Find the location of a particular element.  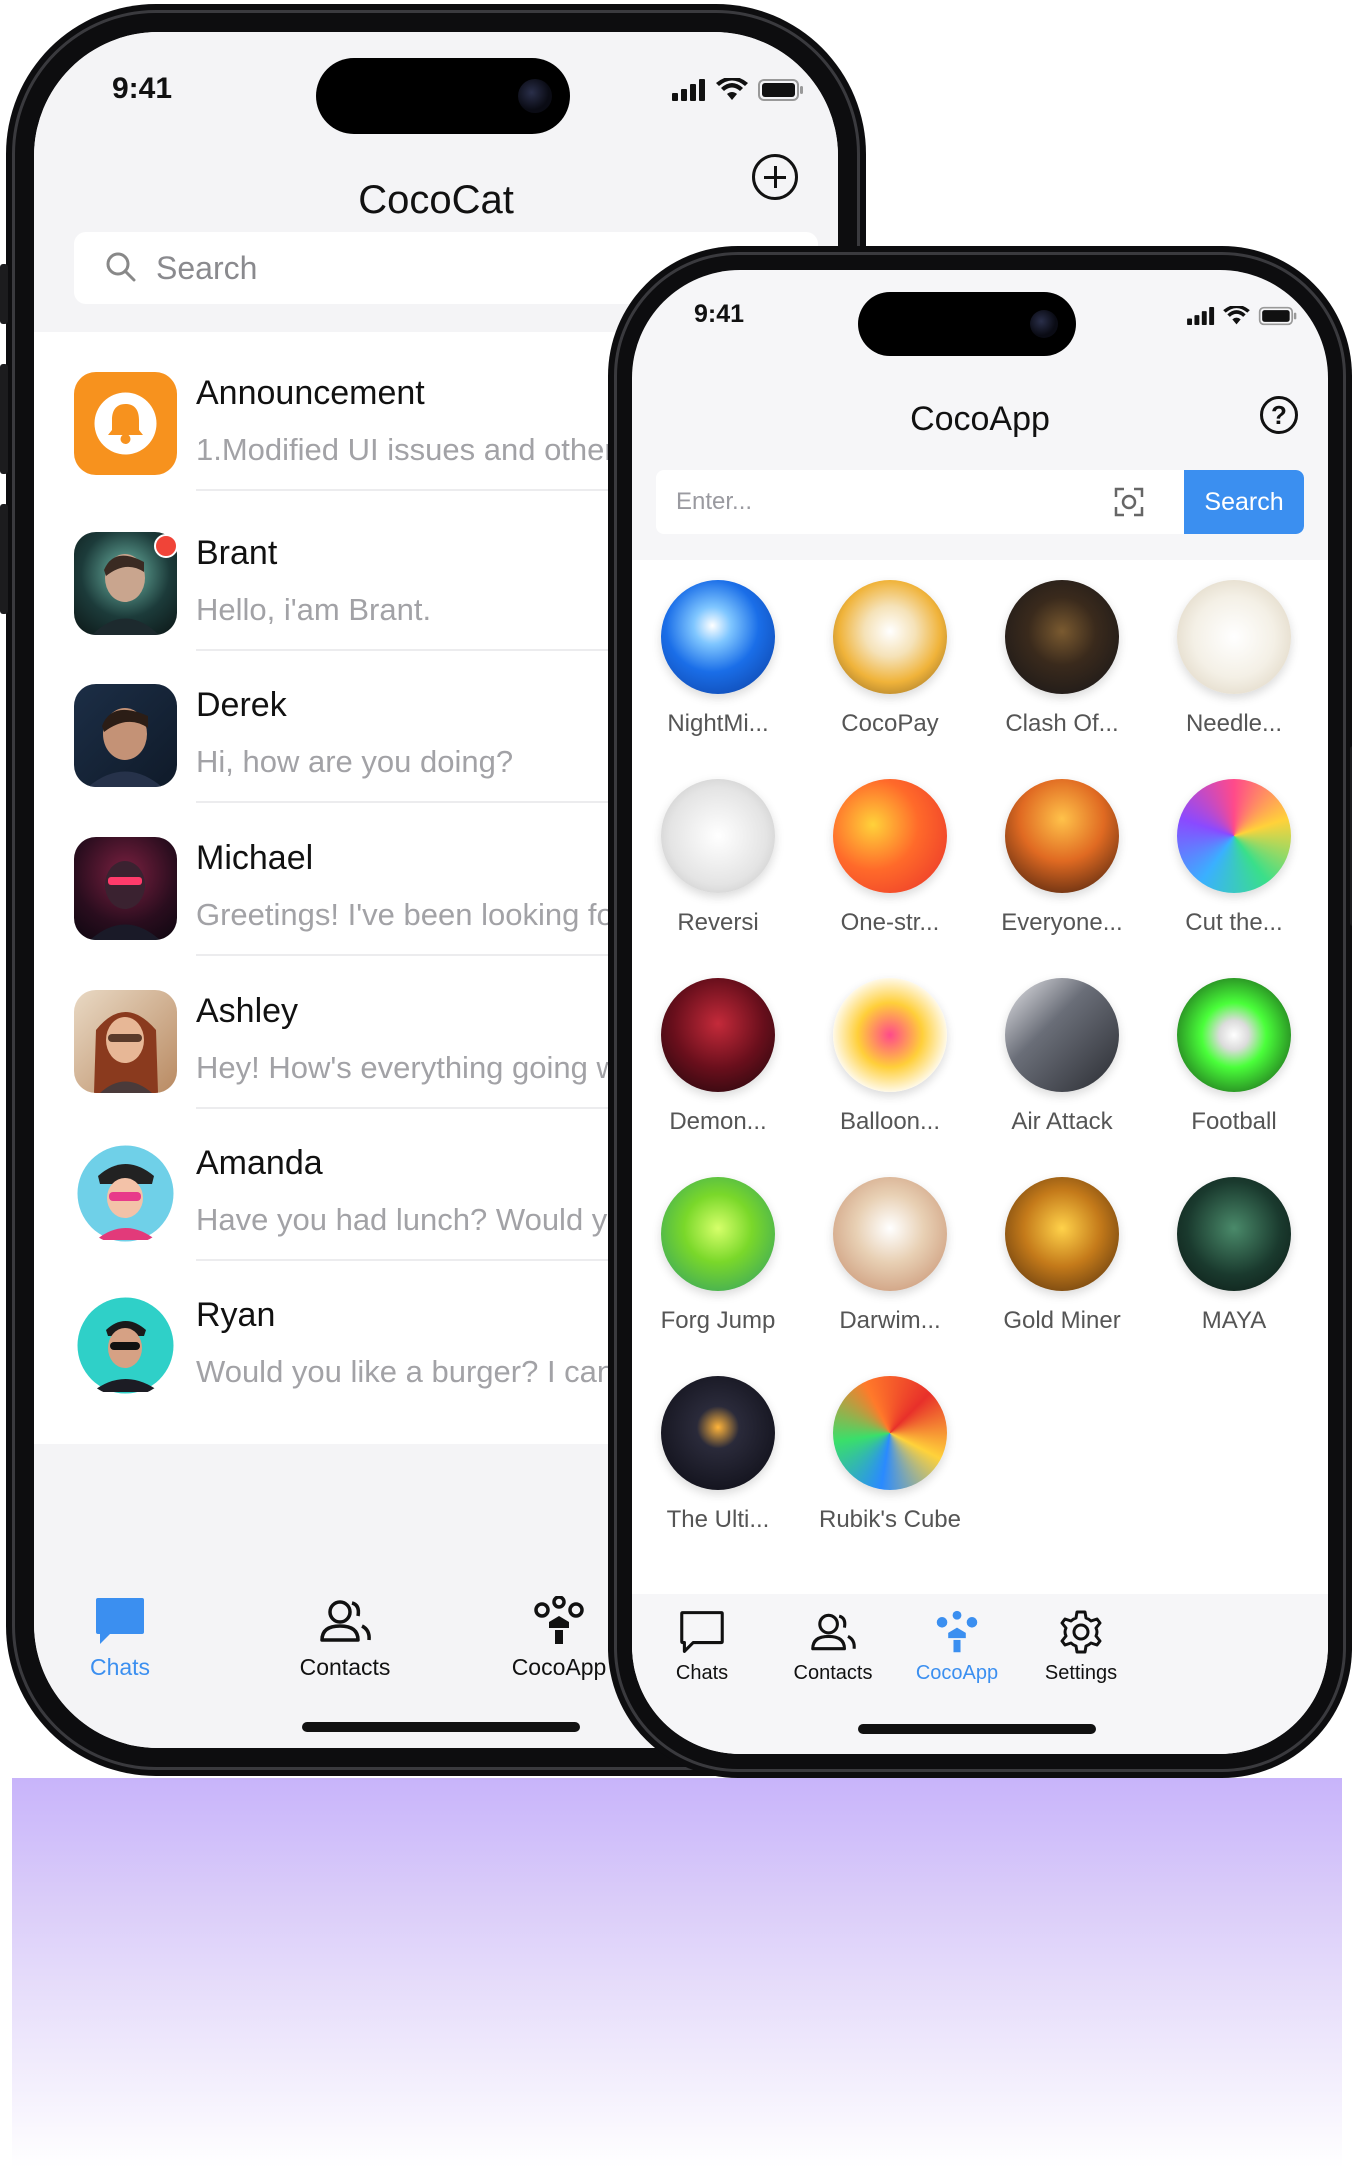

darwin-icon is located at coordinates (890, 1234).